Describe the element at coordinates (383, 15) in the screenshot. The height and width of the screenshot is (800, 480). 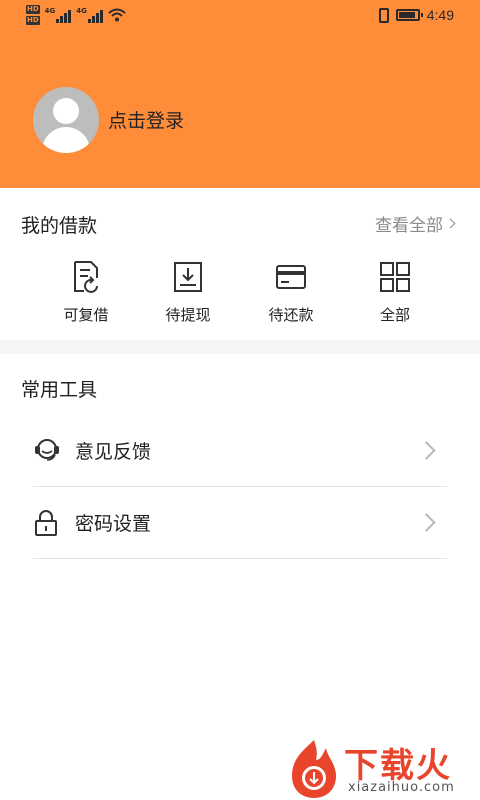
I see `vibrate-icon` at that location.